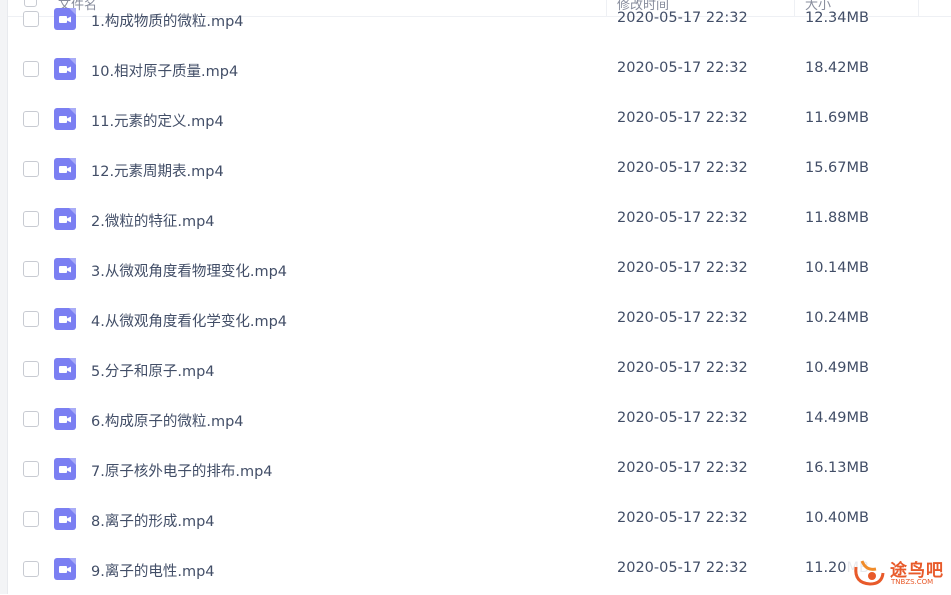 This screenshot has height=595, width=951. What do you see at coordinates (837, 168) in the screenshot?
I see `file-size: 15.67MB` at bounding box center [837, 168].